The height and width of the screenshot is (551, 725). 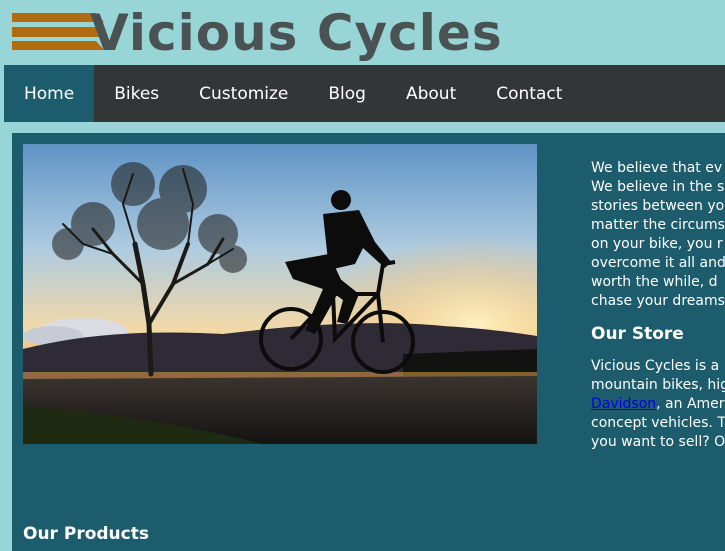 What do you see at coordinates (658, 442) in the screenshot?
I see `store-line: you want to sell? O` at bounding box center [658, 442].